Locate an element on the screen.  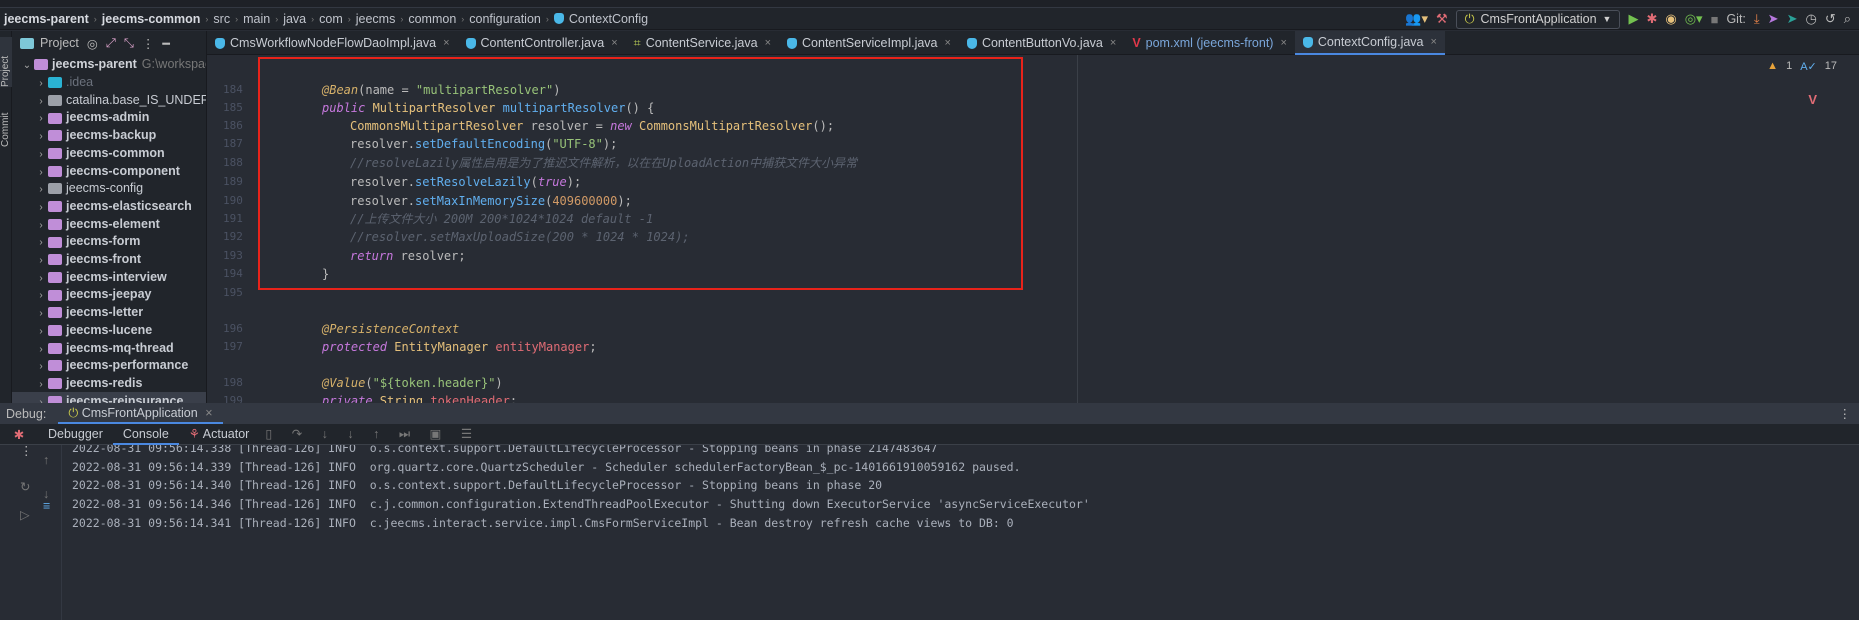
tree-item: ›catalina.base_IS_UNDEFINED is located at coordinates (109, 100).